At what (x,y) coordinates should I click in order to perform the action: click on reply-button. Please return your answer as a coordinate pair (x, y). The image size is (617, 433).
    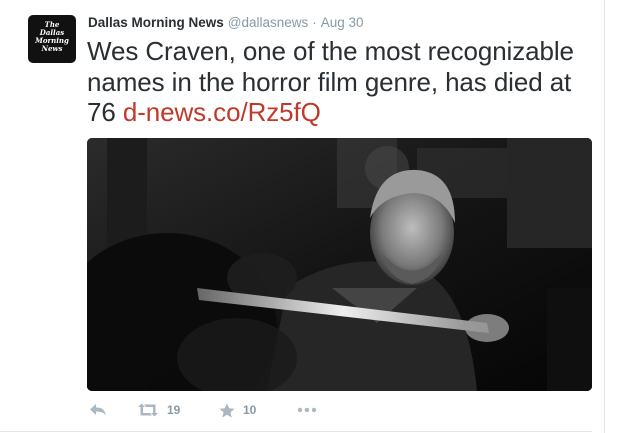
    Looking at the image, I should click on (98, 410).